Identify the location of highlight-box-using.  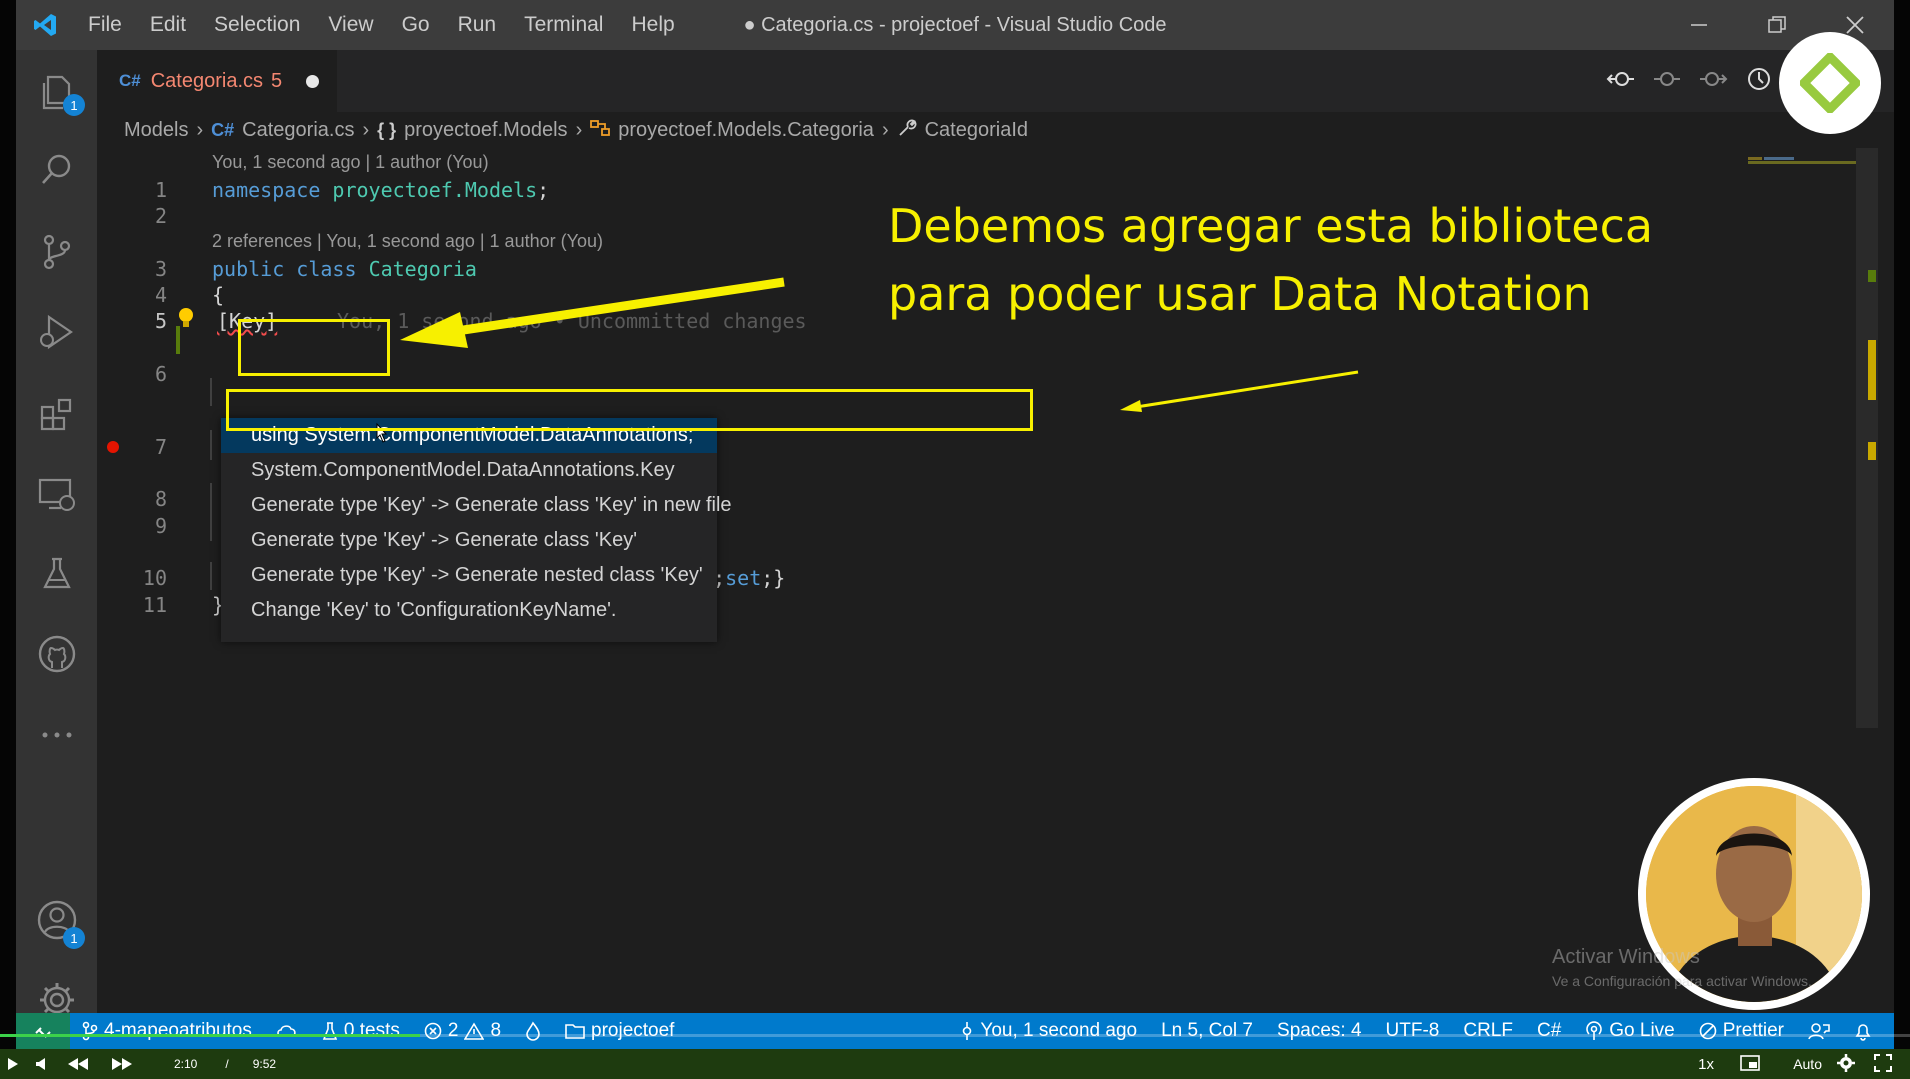
(629, 410).